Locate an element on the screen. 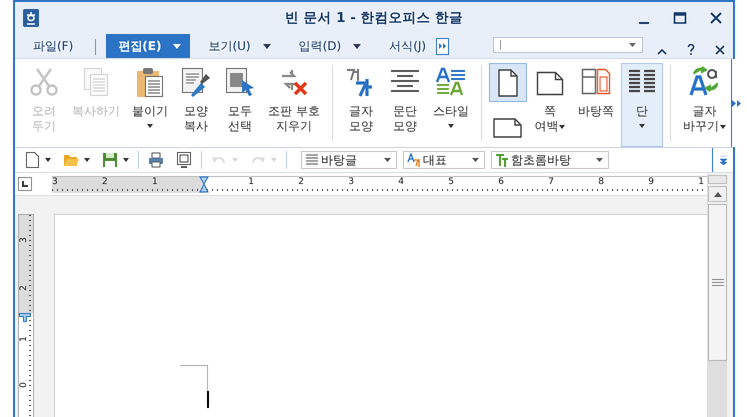  print-icon is located at coordinates (156, 160).